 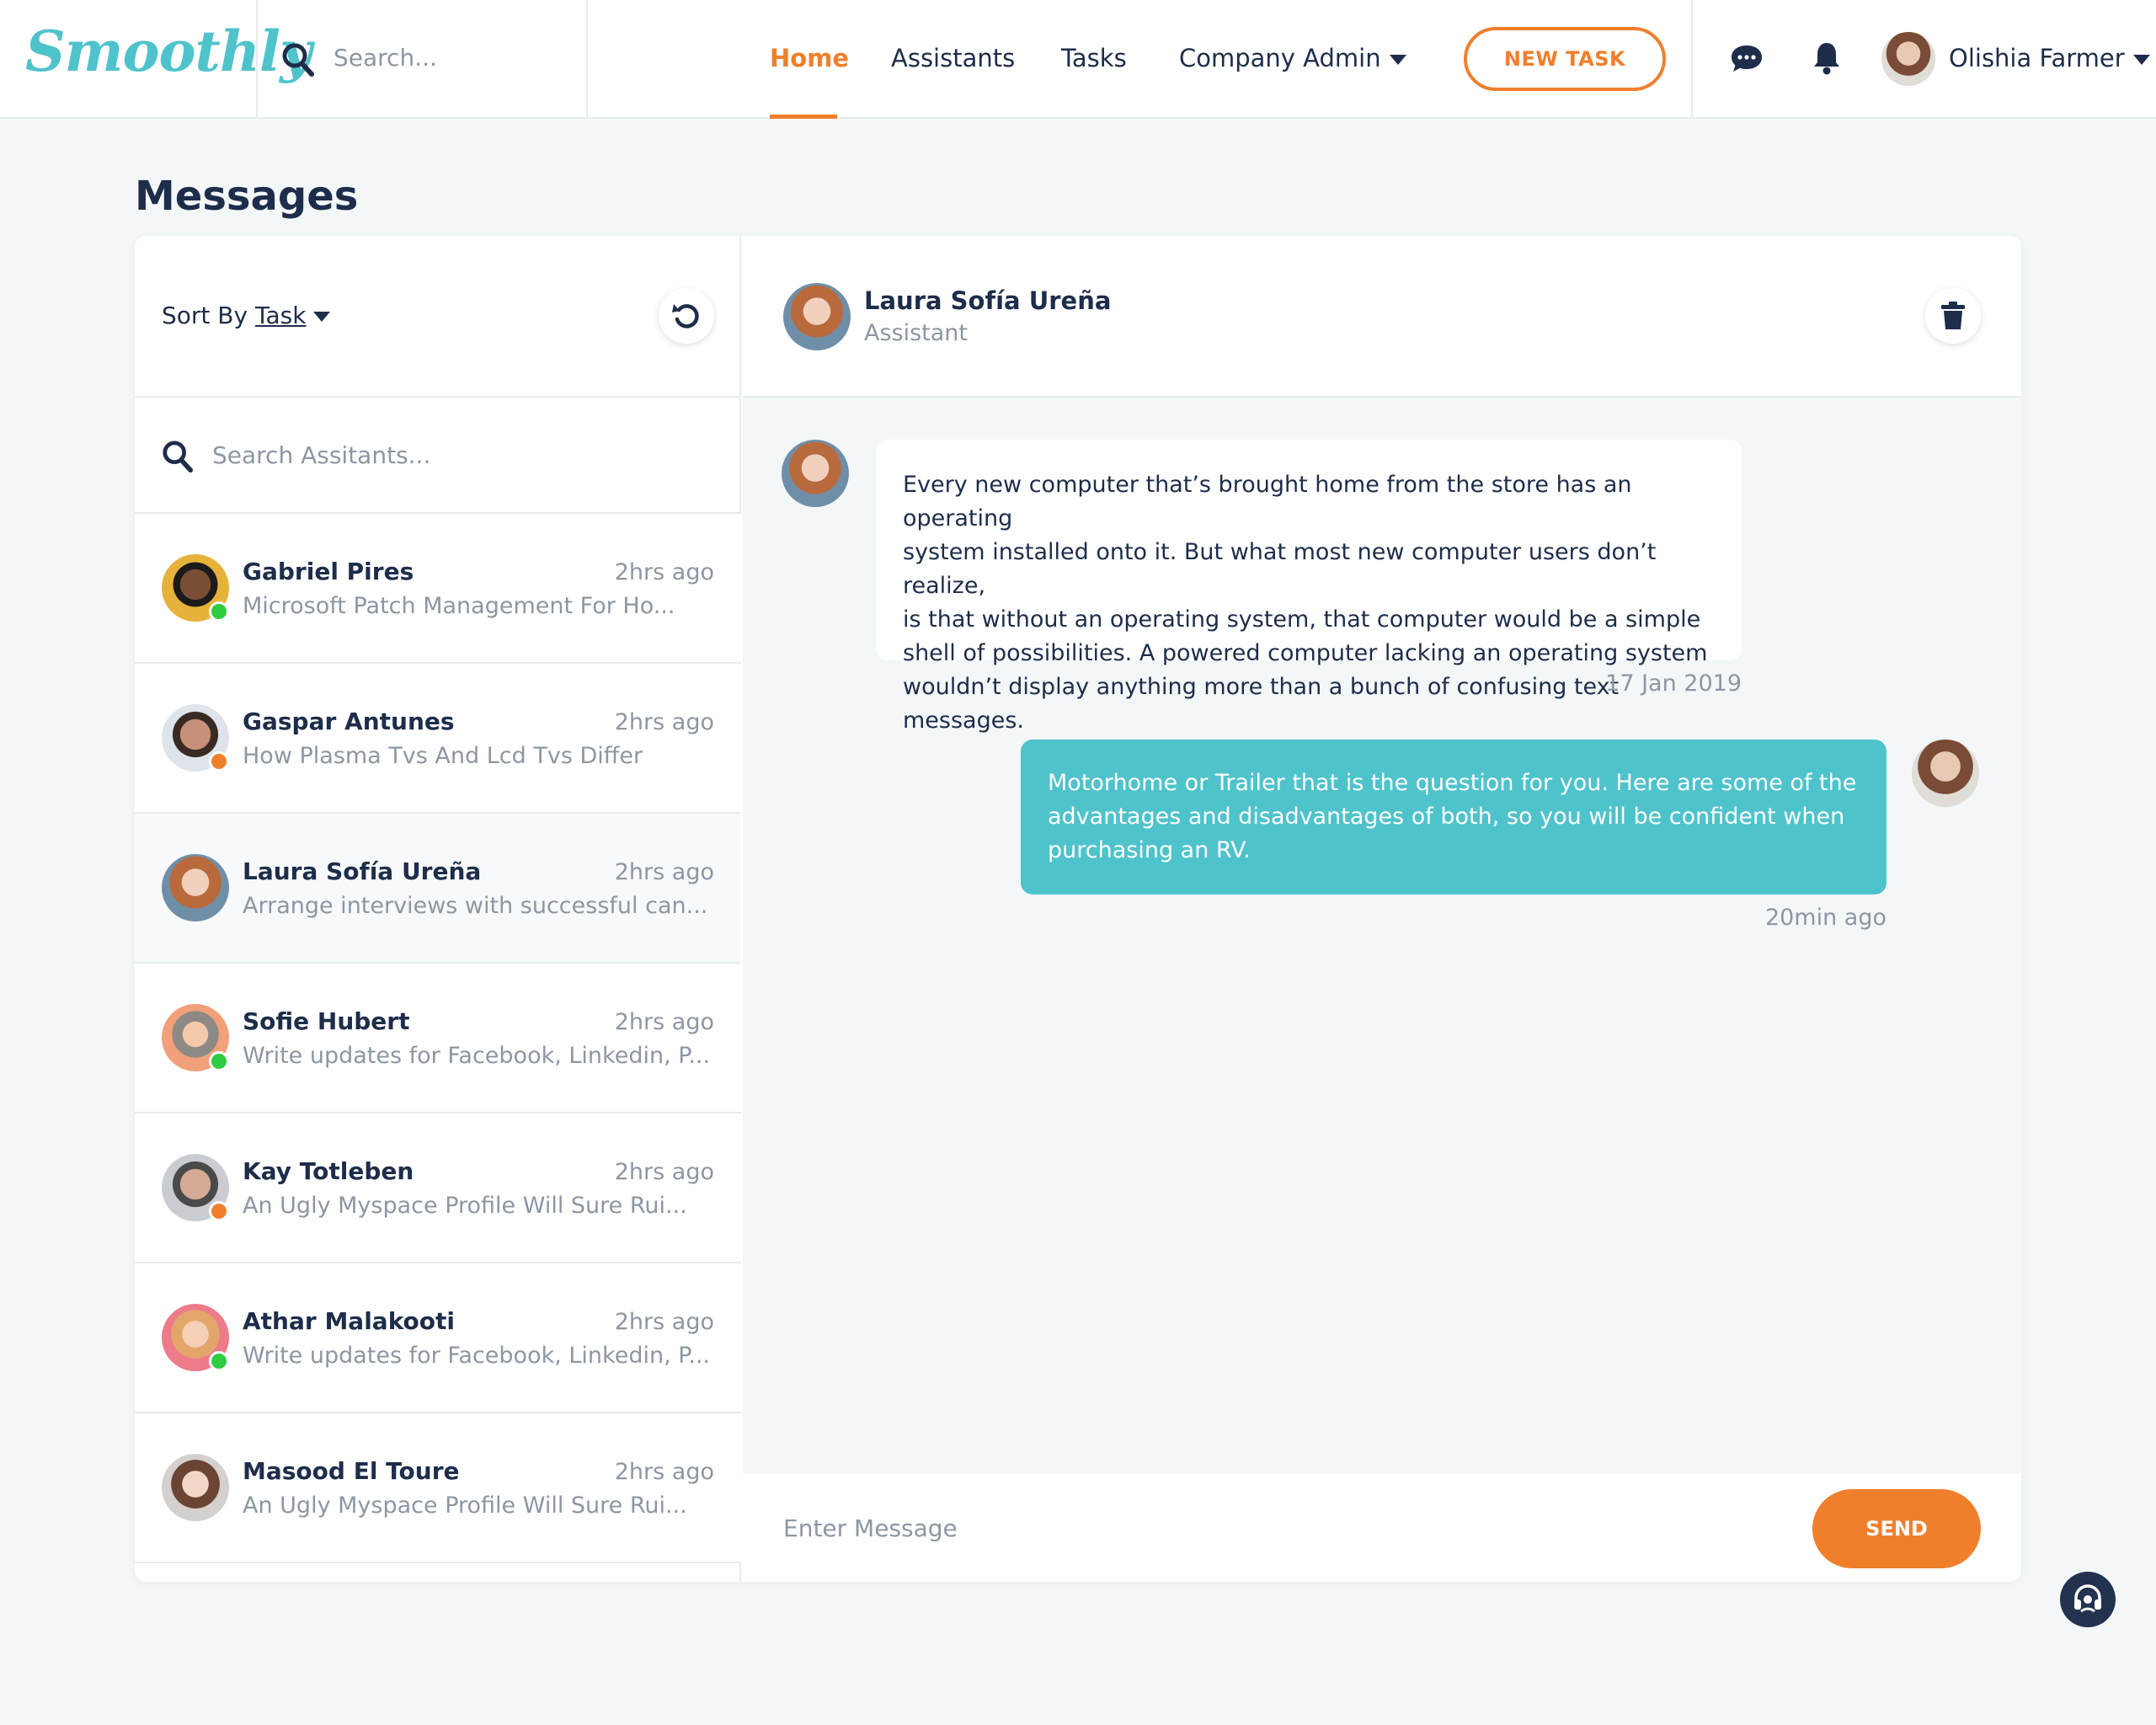 I want to click on support-button, so click(x=2088, y=1599).